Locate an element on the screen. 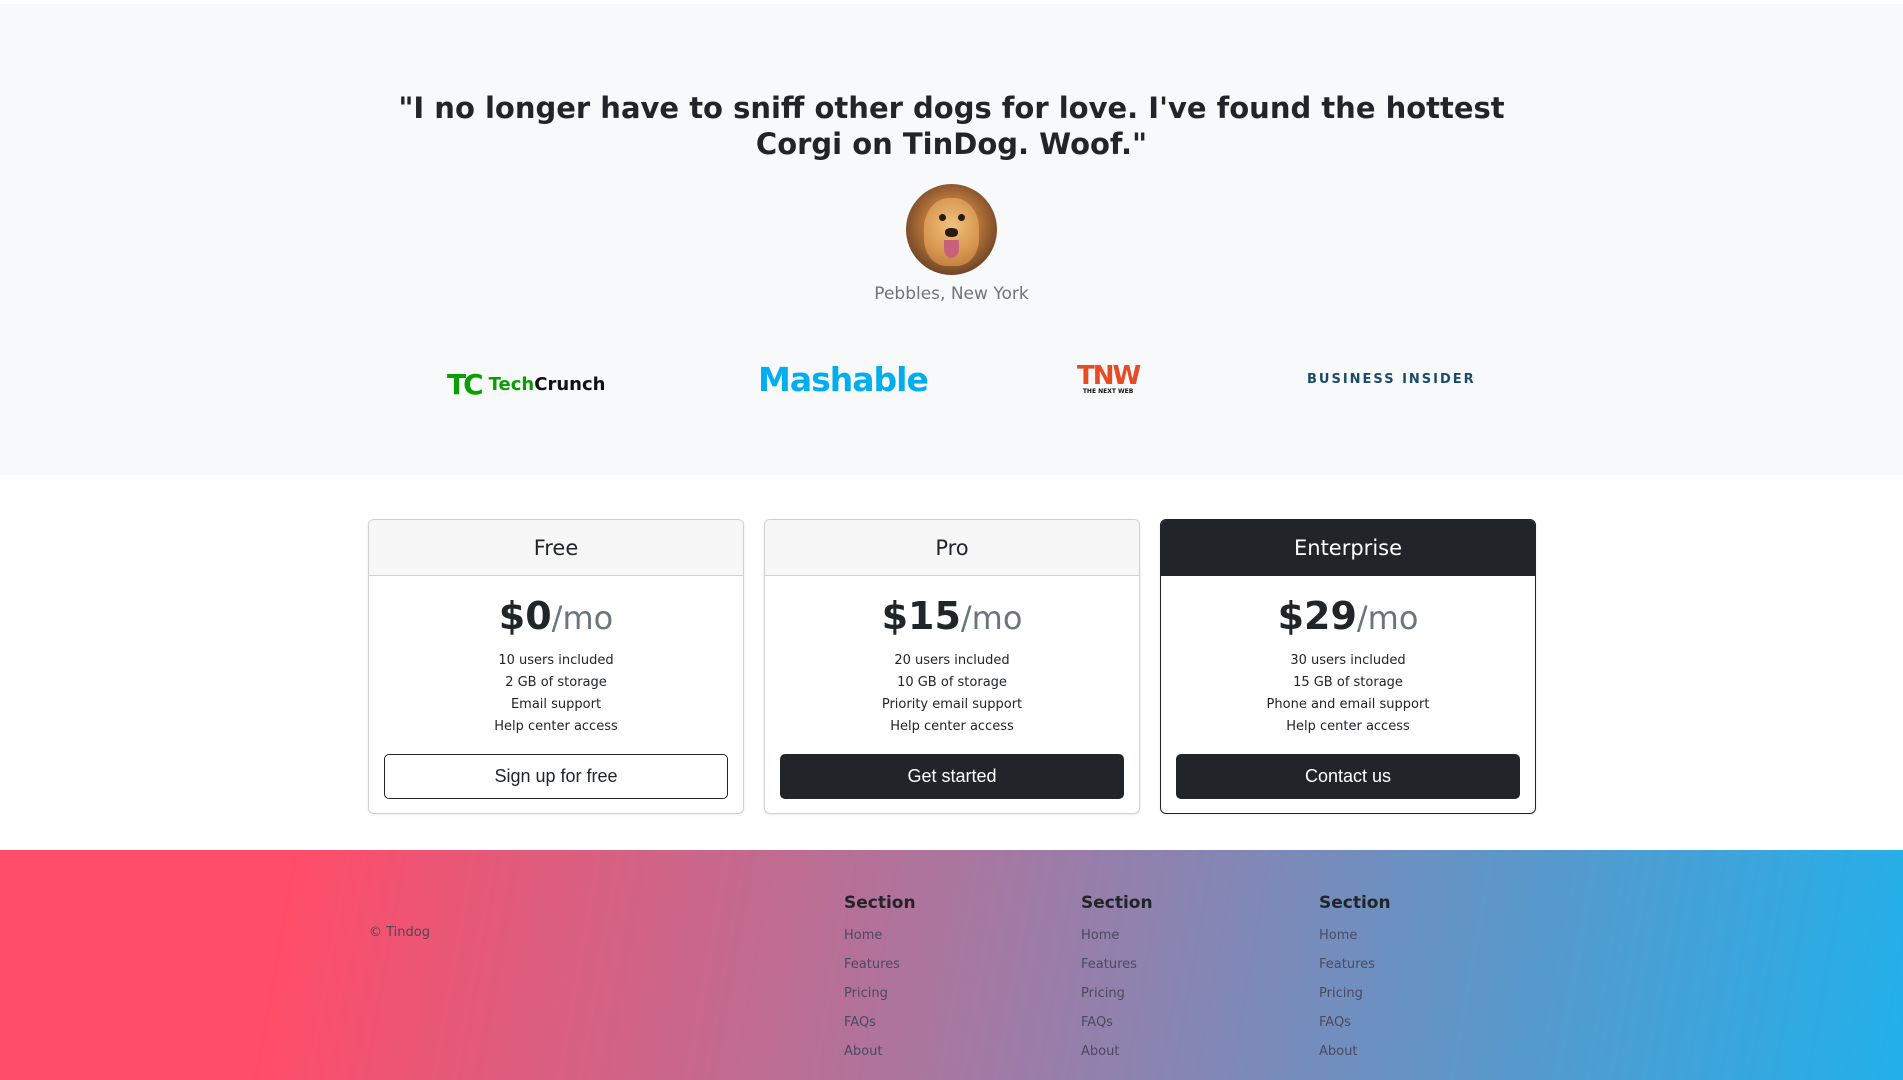  tnw-mark: TNW is located at coordinates (1109, 376).